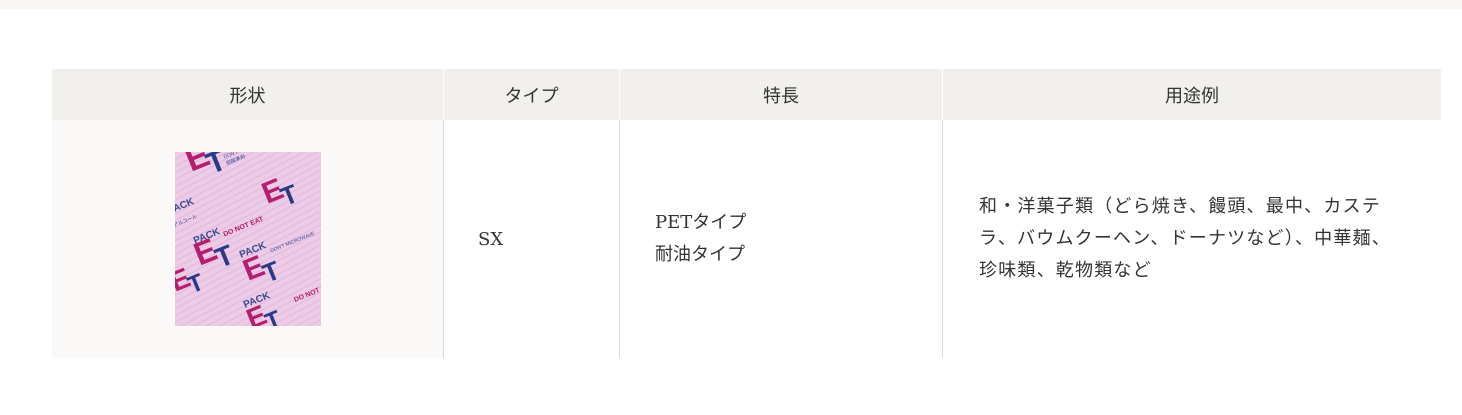 This screenshot has height=415, width=1462. I want to click on header-type: タイプ, so click(531, 94).